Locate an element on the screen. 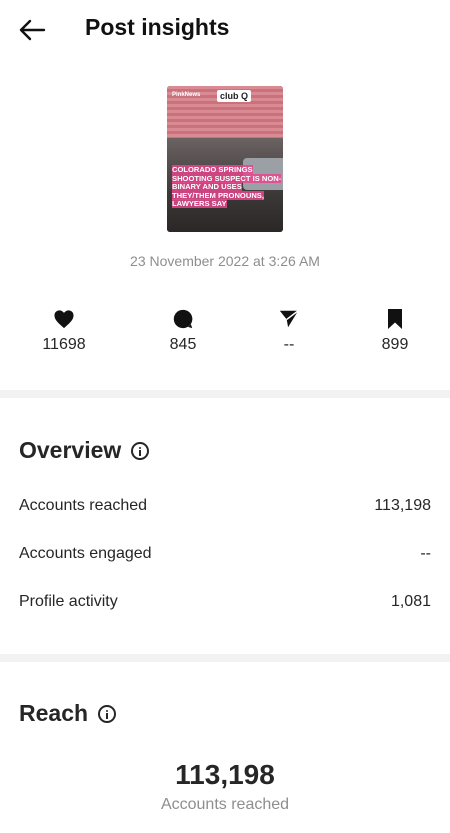  overview-row-accounts-reached: Accounts reached 113,198 is located at coordinates (225, 506).